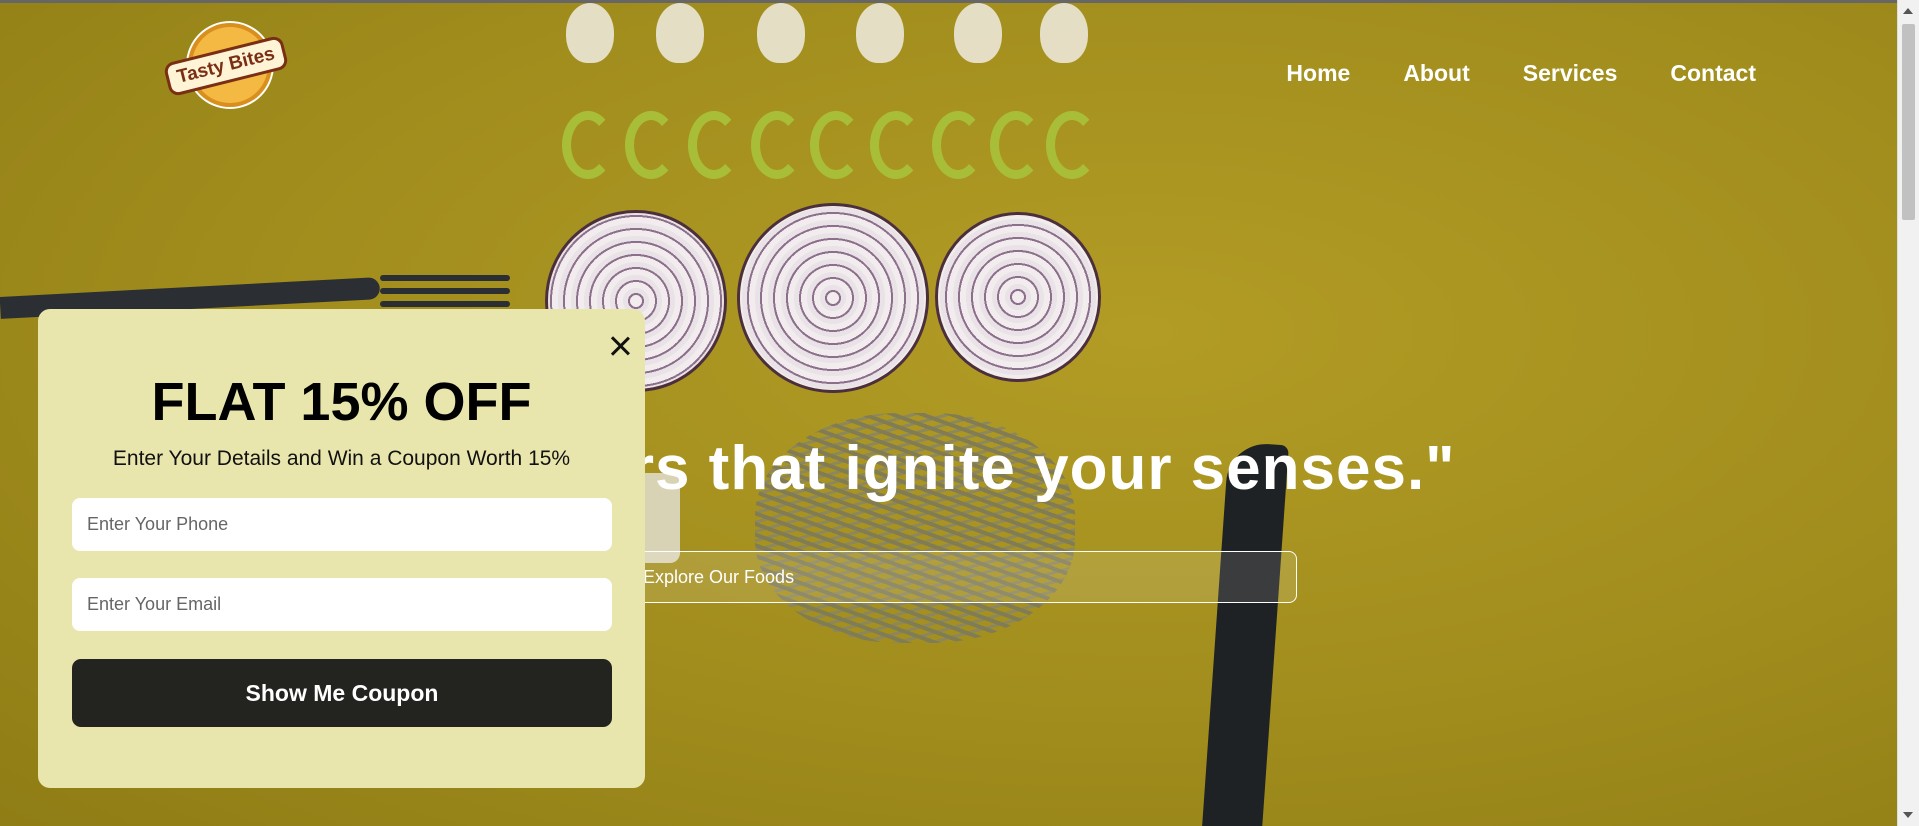  What do you see at coordinates (1436, 73) in the screenshot?
I see `nav-link-about: About` at bounding box center [1436, 73].